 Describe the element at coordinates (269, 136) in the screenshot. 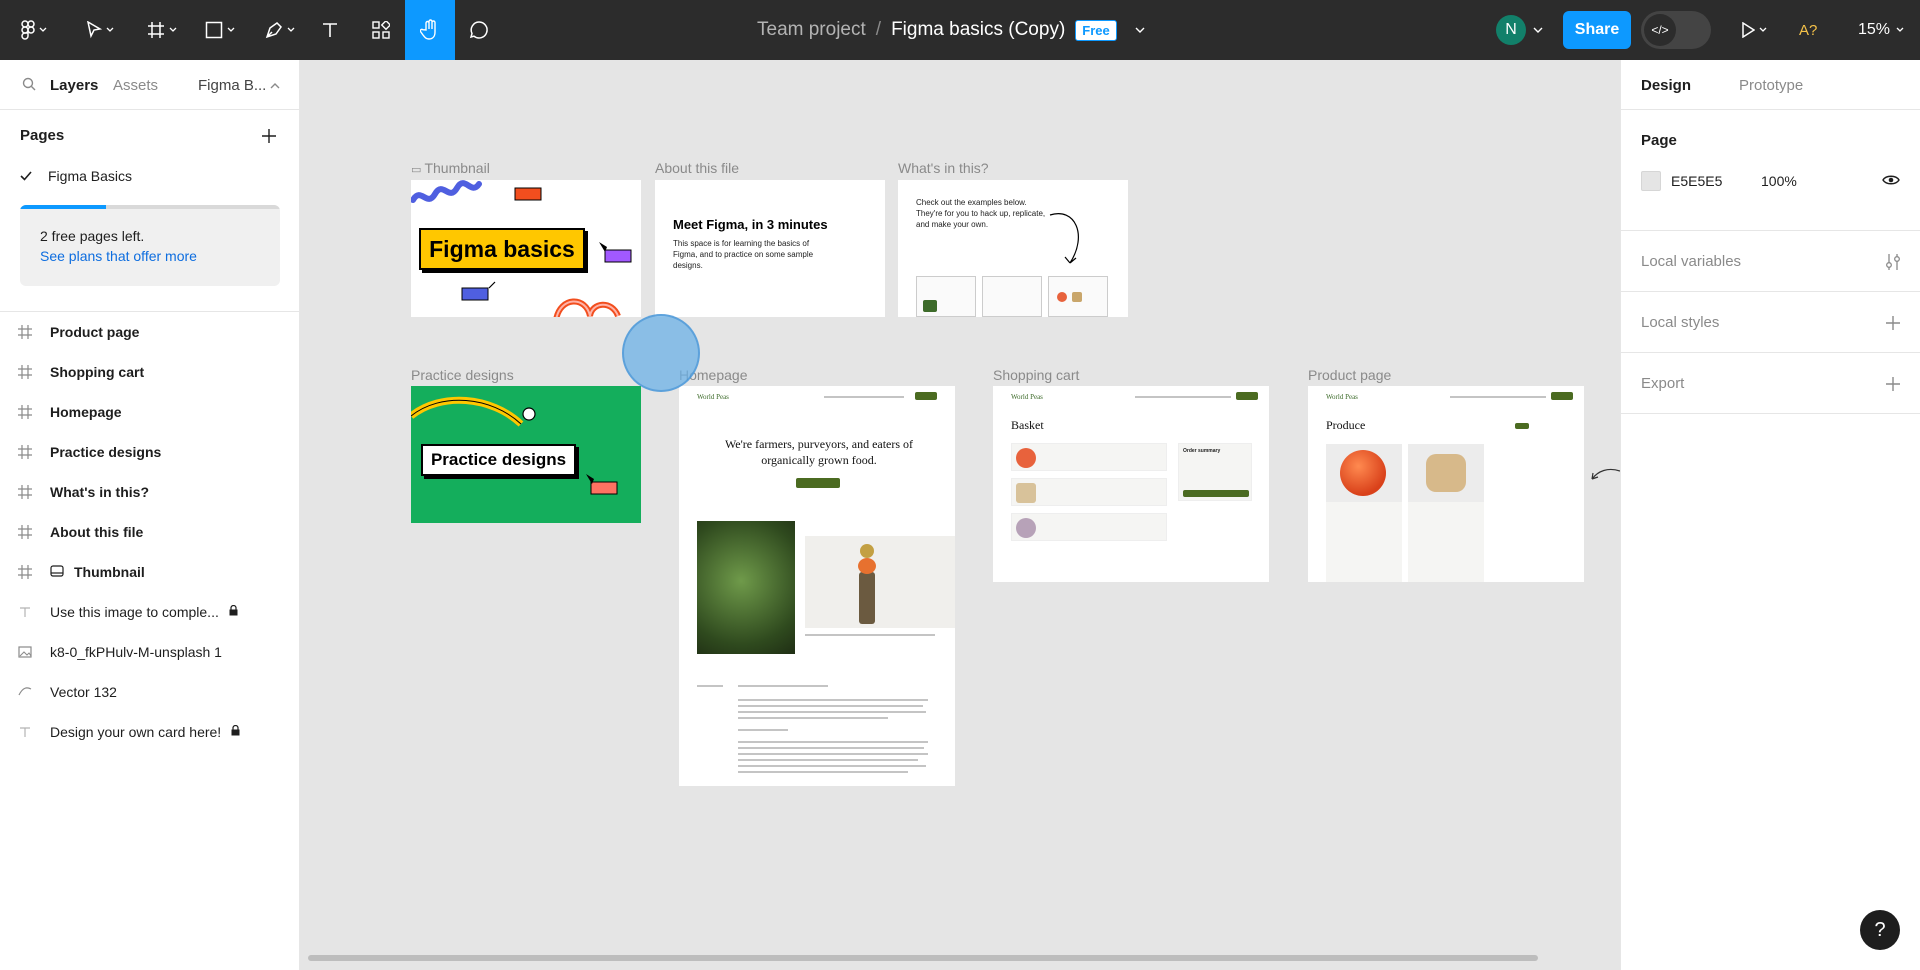

I see `add-page-button` at that location.